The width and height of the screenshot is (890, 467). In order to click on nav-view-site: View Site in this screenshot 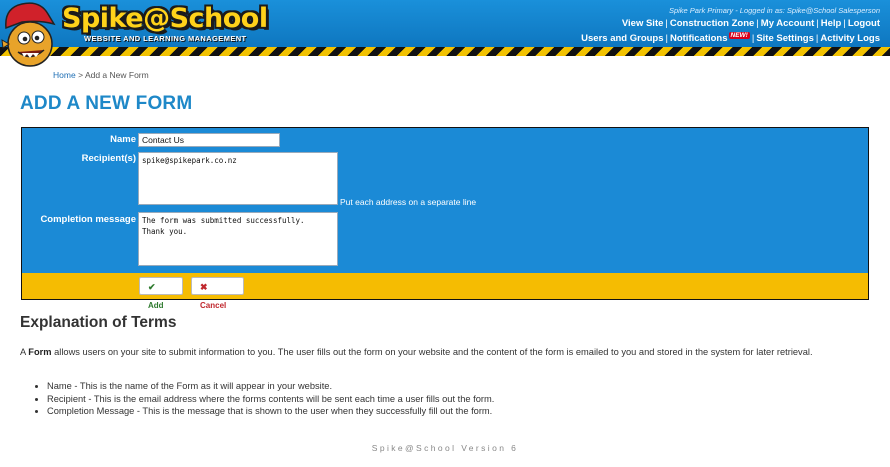, I will do `click(643, 23)`.